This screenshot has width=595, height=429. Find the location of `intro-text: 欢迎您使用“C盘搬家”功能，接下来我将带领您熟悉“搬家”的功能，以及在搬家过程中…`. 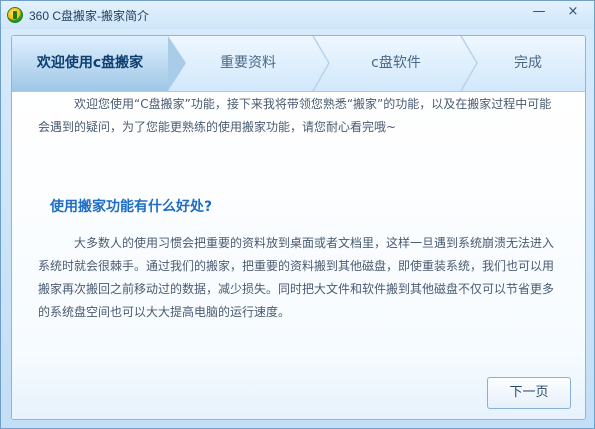

intro-text: 欢迎您使用“C盘搬家”功能，接下来我将带领您熟悉“搬家”的功能，以及在搬家过程中… is located at coordinates (295, 115).